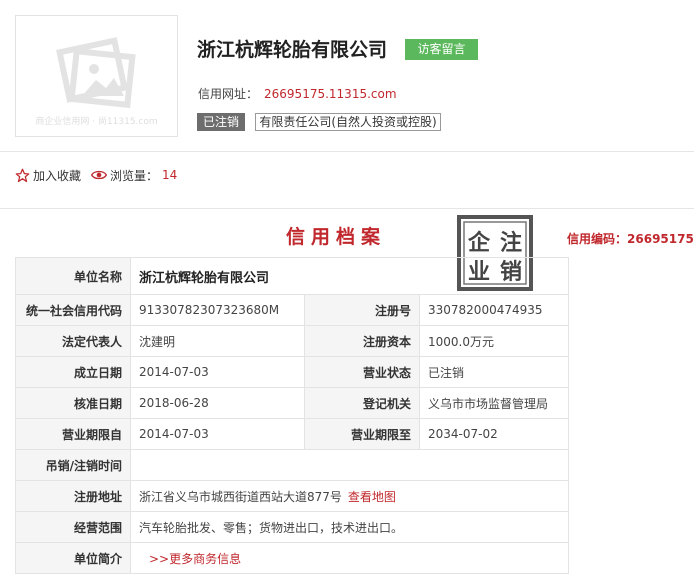 This screenshot has height=583, width=694. I want to click on founded-date-value: 2014-07-03, so click(217, 372).